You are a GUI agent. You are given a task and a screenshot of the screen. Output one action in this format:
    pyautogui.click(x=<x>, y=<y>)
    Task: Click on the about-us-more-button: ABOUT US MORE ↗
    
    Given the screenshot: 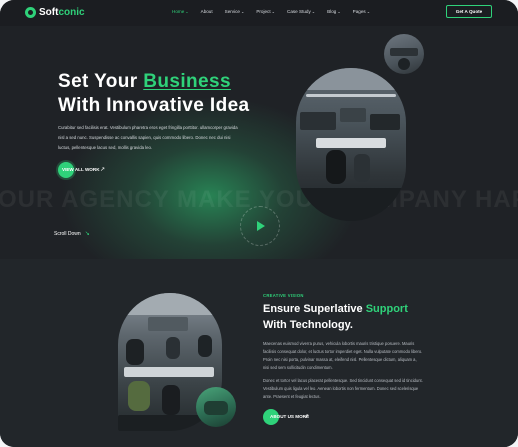 What is the action you would take?
    pyautogui.click(x=286, y=417)
    